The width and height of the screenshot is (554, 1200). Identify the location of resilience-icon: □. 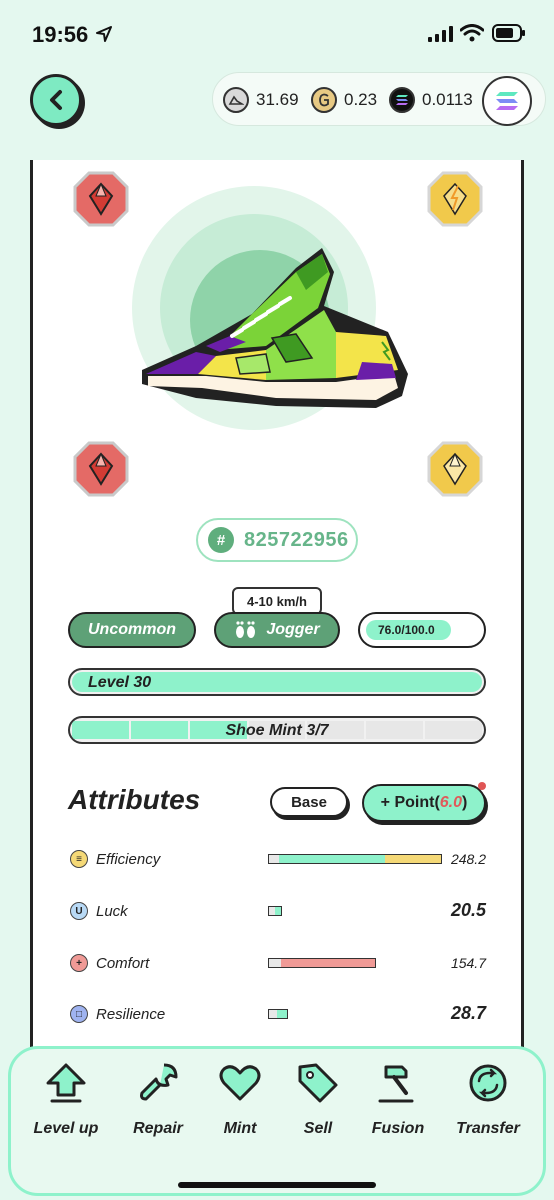
(79, 1014).